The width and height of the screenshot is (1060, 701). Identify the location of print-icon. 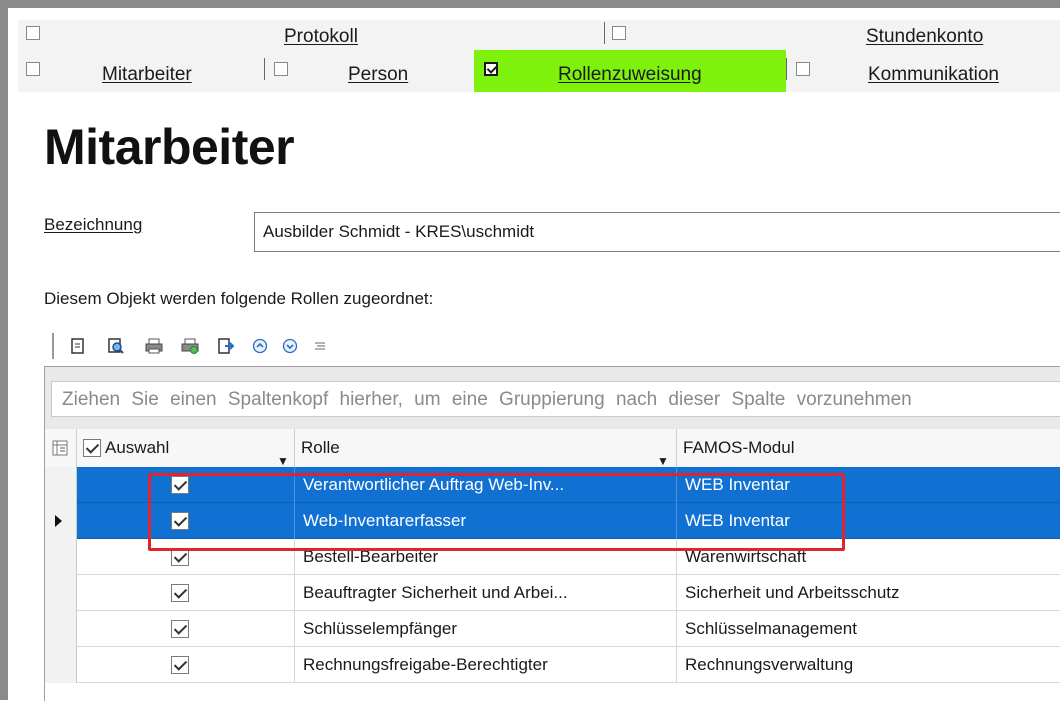
(154, 346).